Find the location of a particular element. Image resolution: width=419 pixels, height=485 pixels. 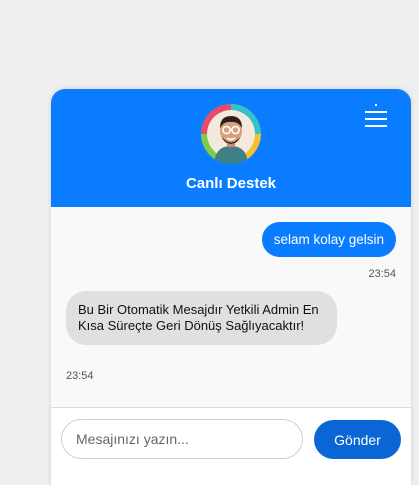

avatar-image-icon is located at coordinates (231, 134).